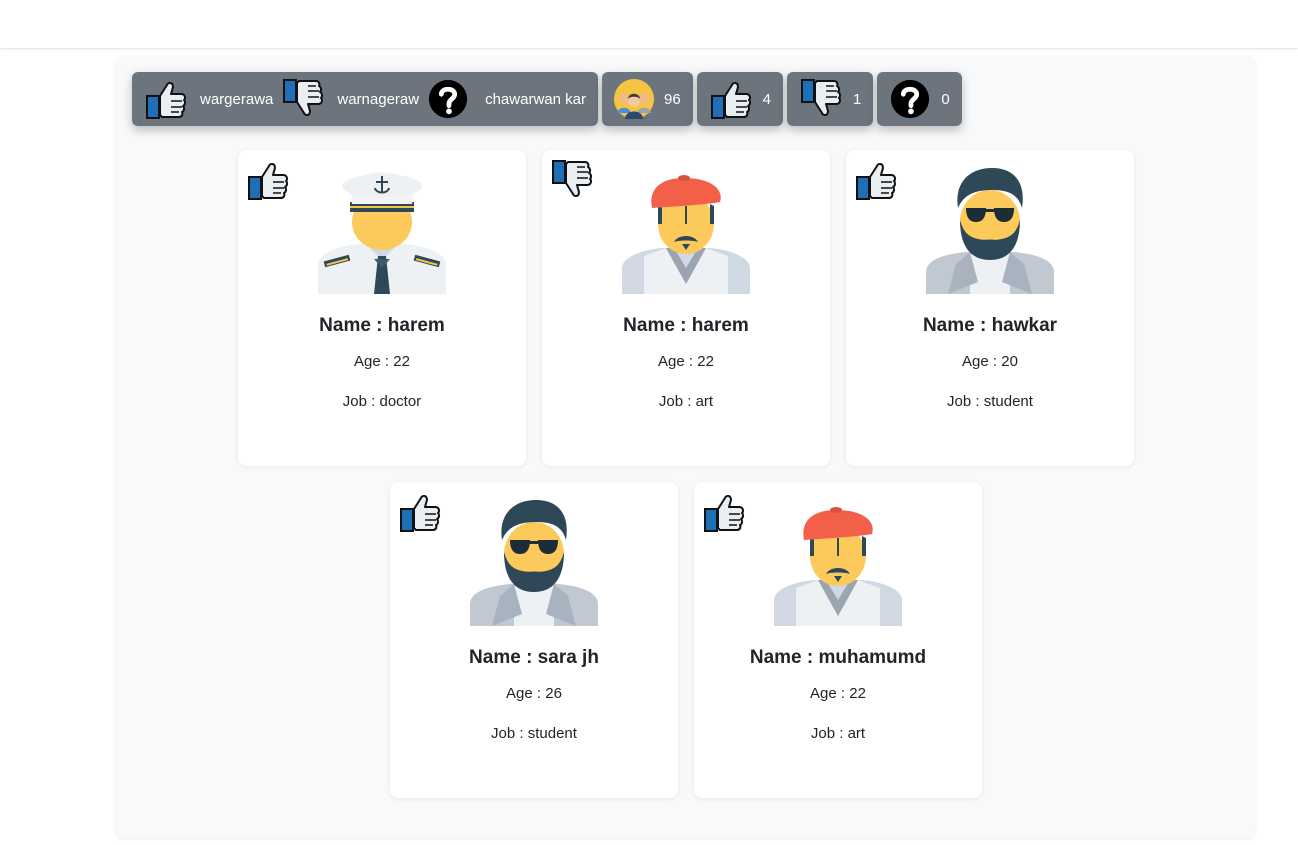 This screenshot has height=845, width=1298. Describe the element at coordinates (990, 361) in the screenshot. I see `person-age: Age : 20` at that location.